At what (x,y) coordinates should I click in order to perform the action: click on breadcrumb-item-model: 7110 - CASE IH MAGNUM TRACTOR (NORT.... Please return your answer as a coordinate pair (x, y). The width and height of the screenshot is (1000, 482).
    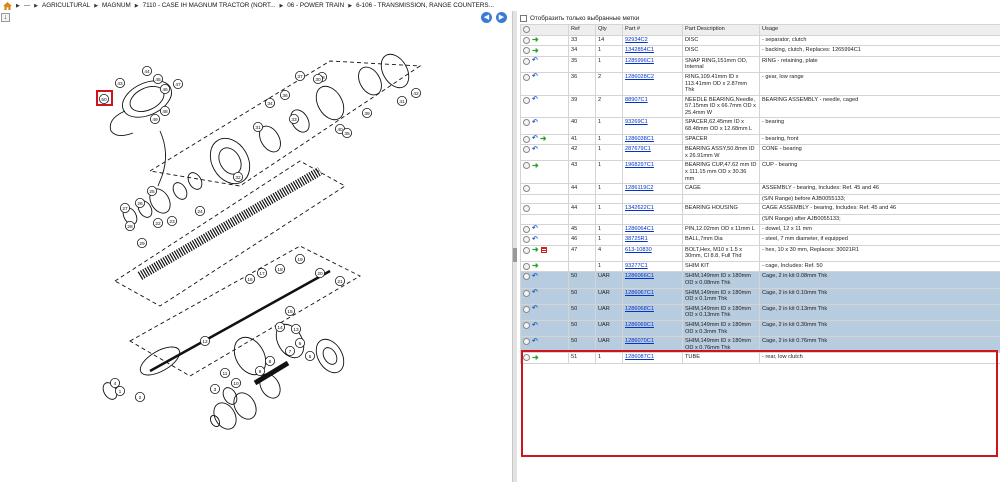
    Looking at the image, I should click on (209, 5).